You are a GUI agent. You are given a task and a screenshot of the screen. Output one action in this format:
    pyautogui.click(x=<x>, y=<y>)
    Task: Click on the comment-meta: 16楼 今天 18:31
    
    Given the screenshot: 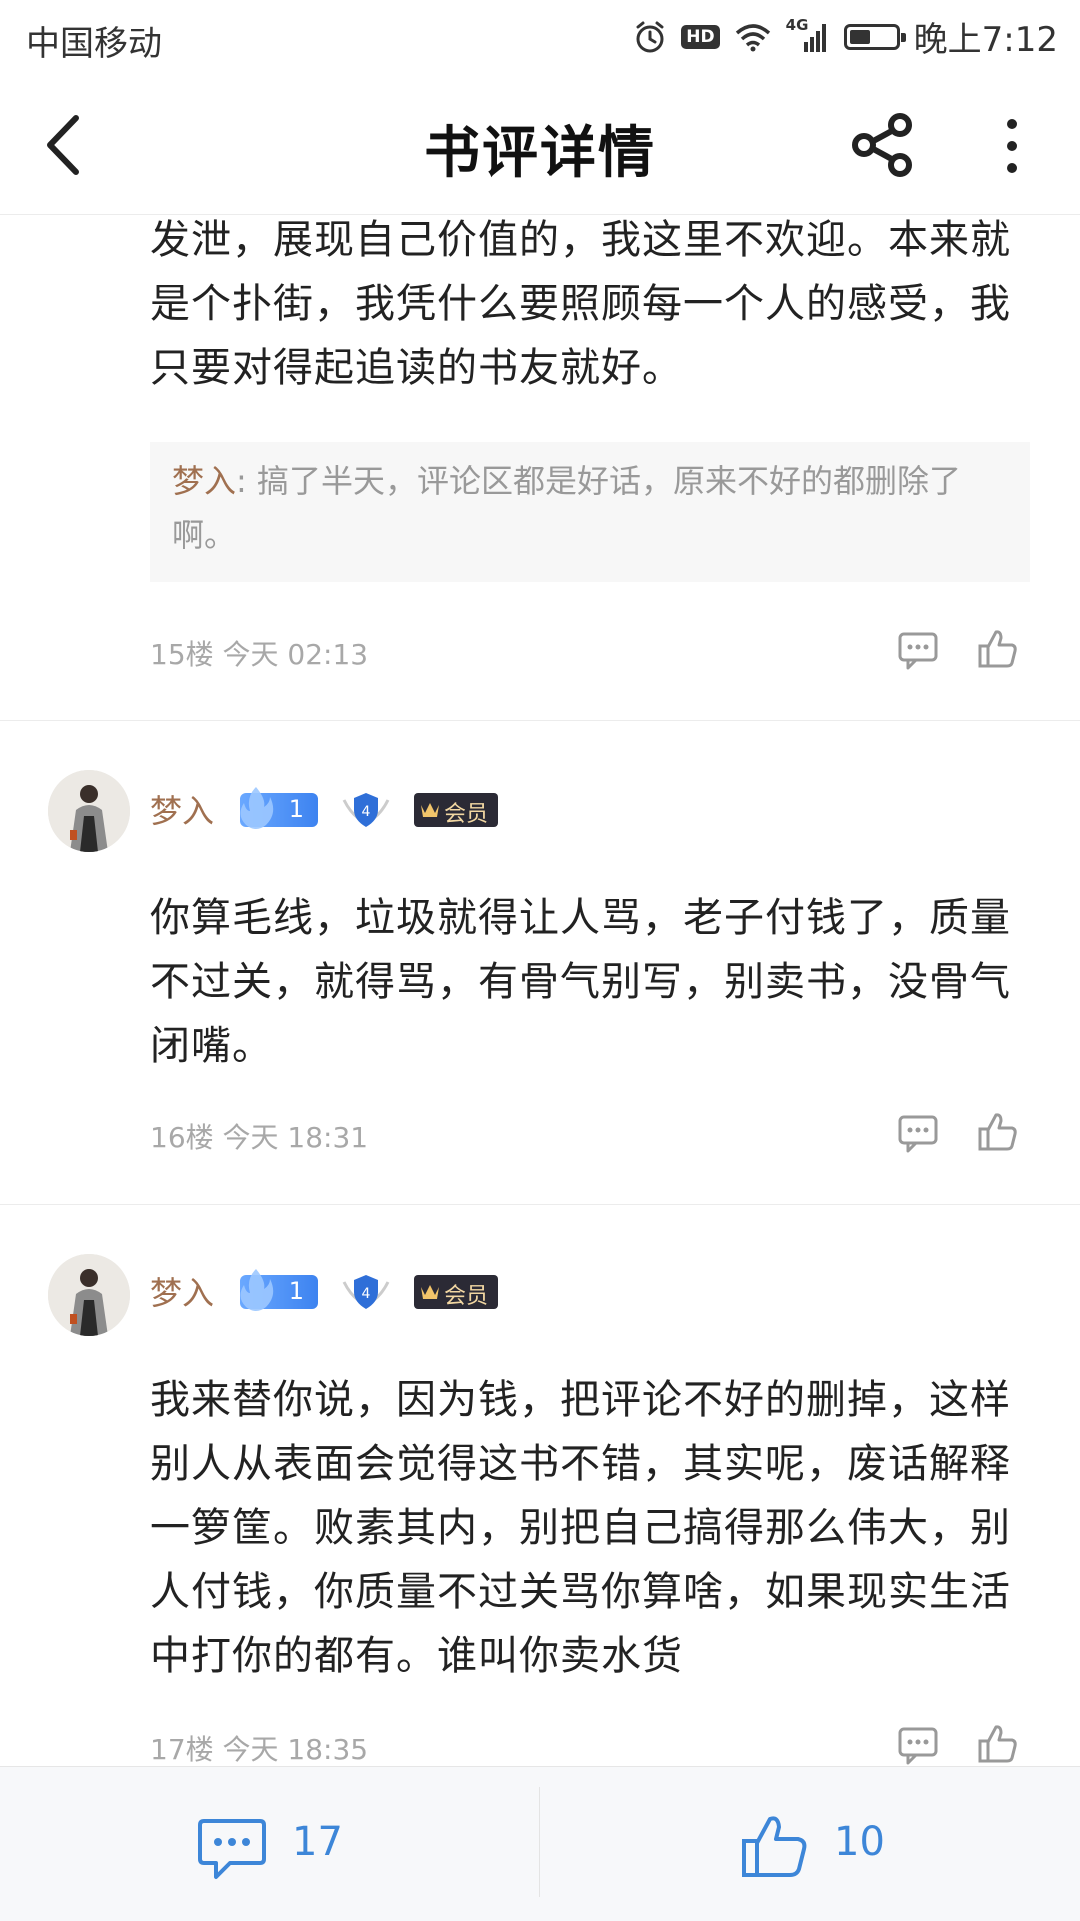 What is the action you would take?
    pyautogui.click(x=259, y=1137)
    